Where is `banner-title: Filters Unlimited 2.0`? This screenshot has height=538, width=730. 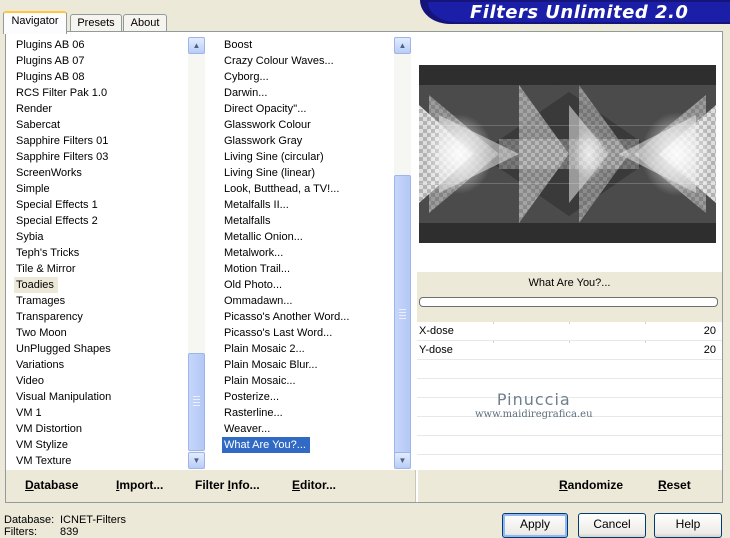
banner-title: Filters Unlimited 2.0 is located at coordinates (579, 12).